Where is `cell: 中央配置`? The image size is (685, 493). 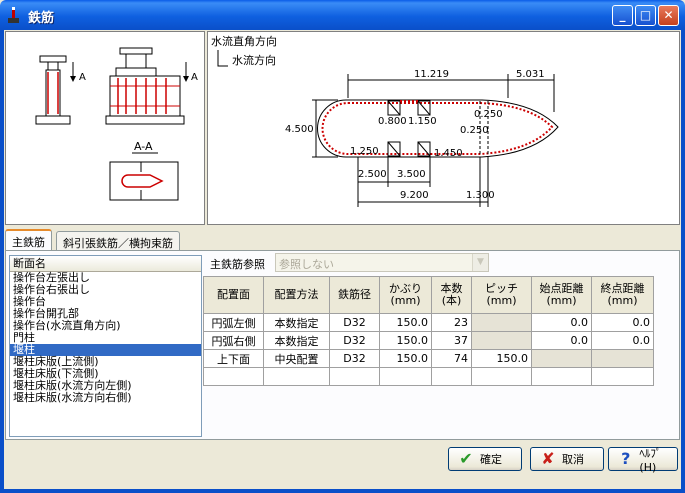
cell: 中央配置 is located at coordinates (296, 358).